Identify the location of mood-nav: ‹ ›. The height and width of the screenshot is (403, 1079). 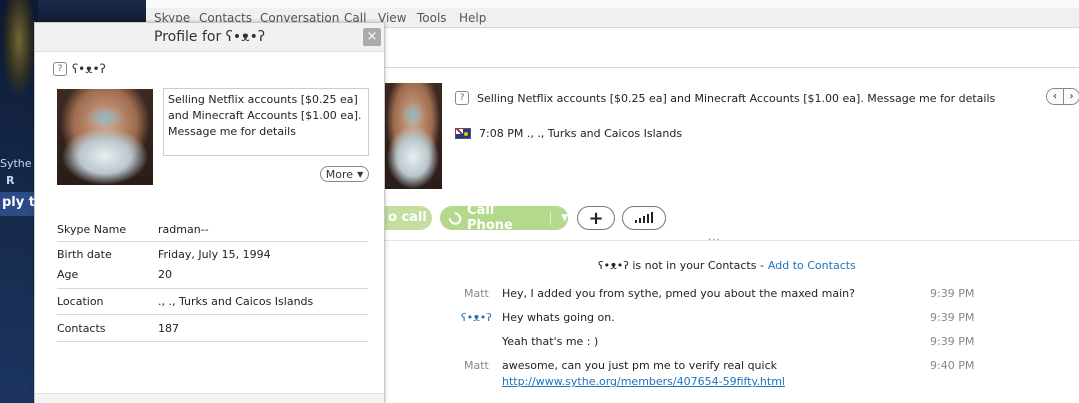
(1062, 96).